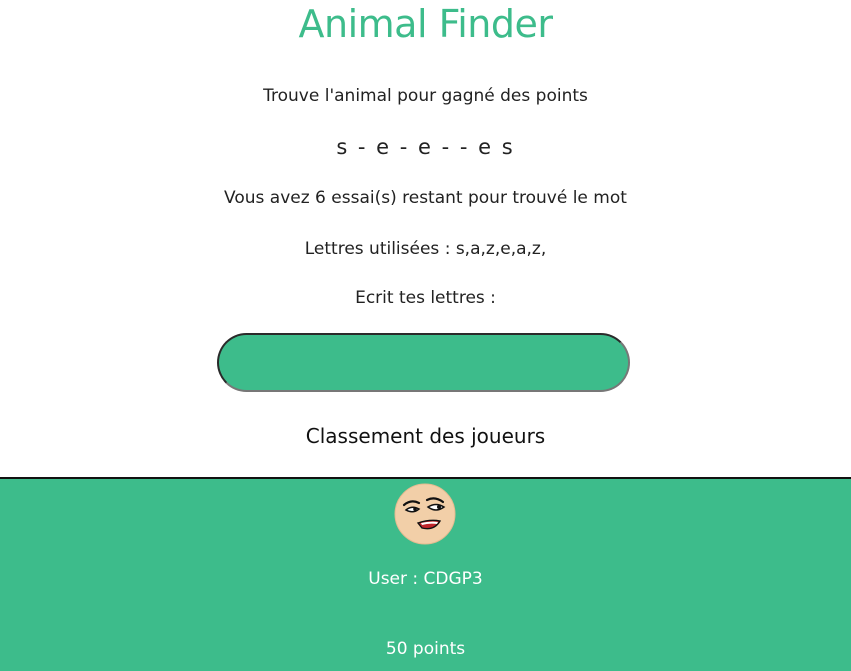 This screenshot has height=671, width=851. Describe the element at coordinates (425, 579) in the screenshot. I see `player-username: User : CDGP3` at that location.